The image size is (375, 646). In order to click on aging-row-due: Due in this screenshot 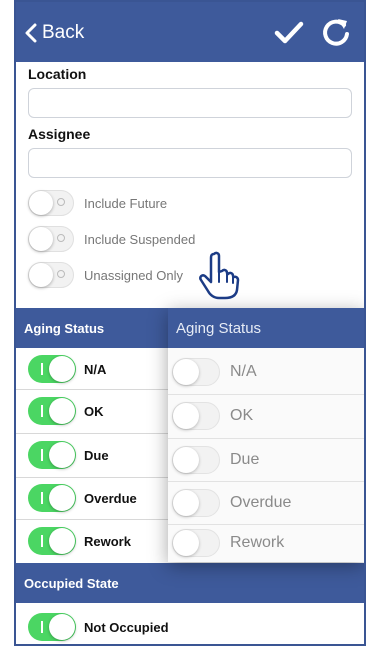, I will do `click(68, 455)`.